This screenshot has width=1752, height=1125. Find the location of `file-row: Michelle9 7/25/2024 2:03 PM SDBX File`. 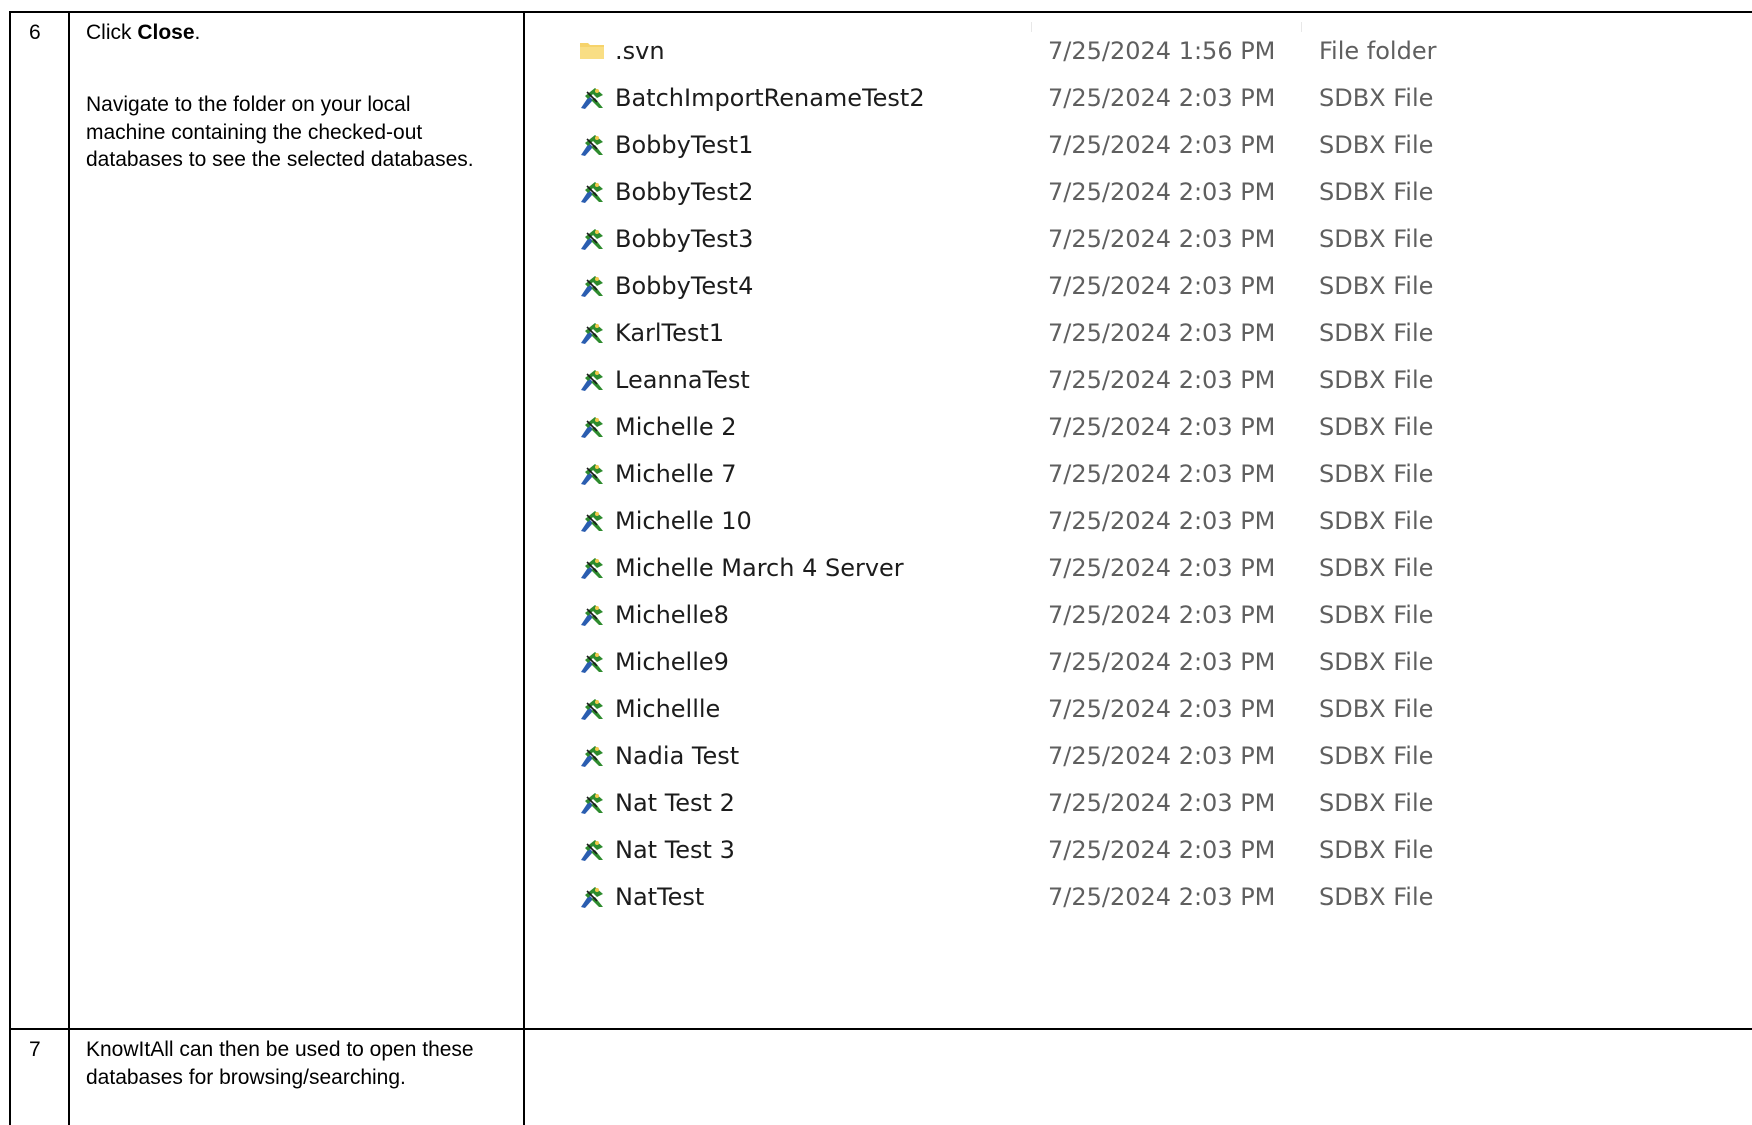

file-row: Michelle9 7/25/2024 2:03 PM SDBX File is located at coordinates (1086, 662).